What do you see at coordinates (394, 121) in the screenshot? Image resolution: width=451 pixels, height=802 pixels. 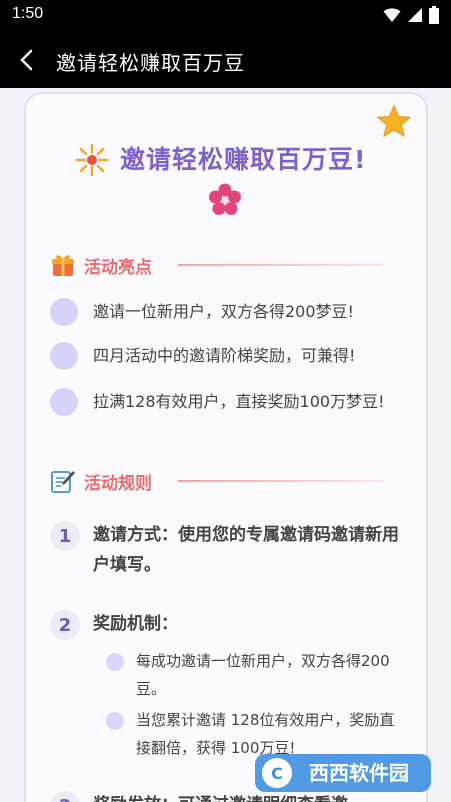 I see `star-icon` at bounding box center [394, 121].